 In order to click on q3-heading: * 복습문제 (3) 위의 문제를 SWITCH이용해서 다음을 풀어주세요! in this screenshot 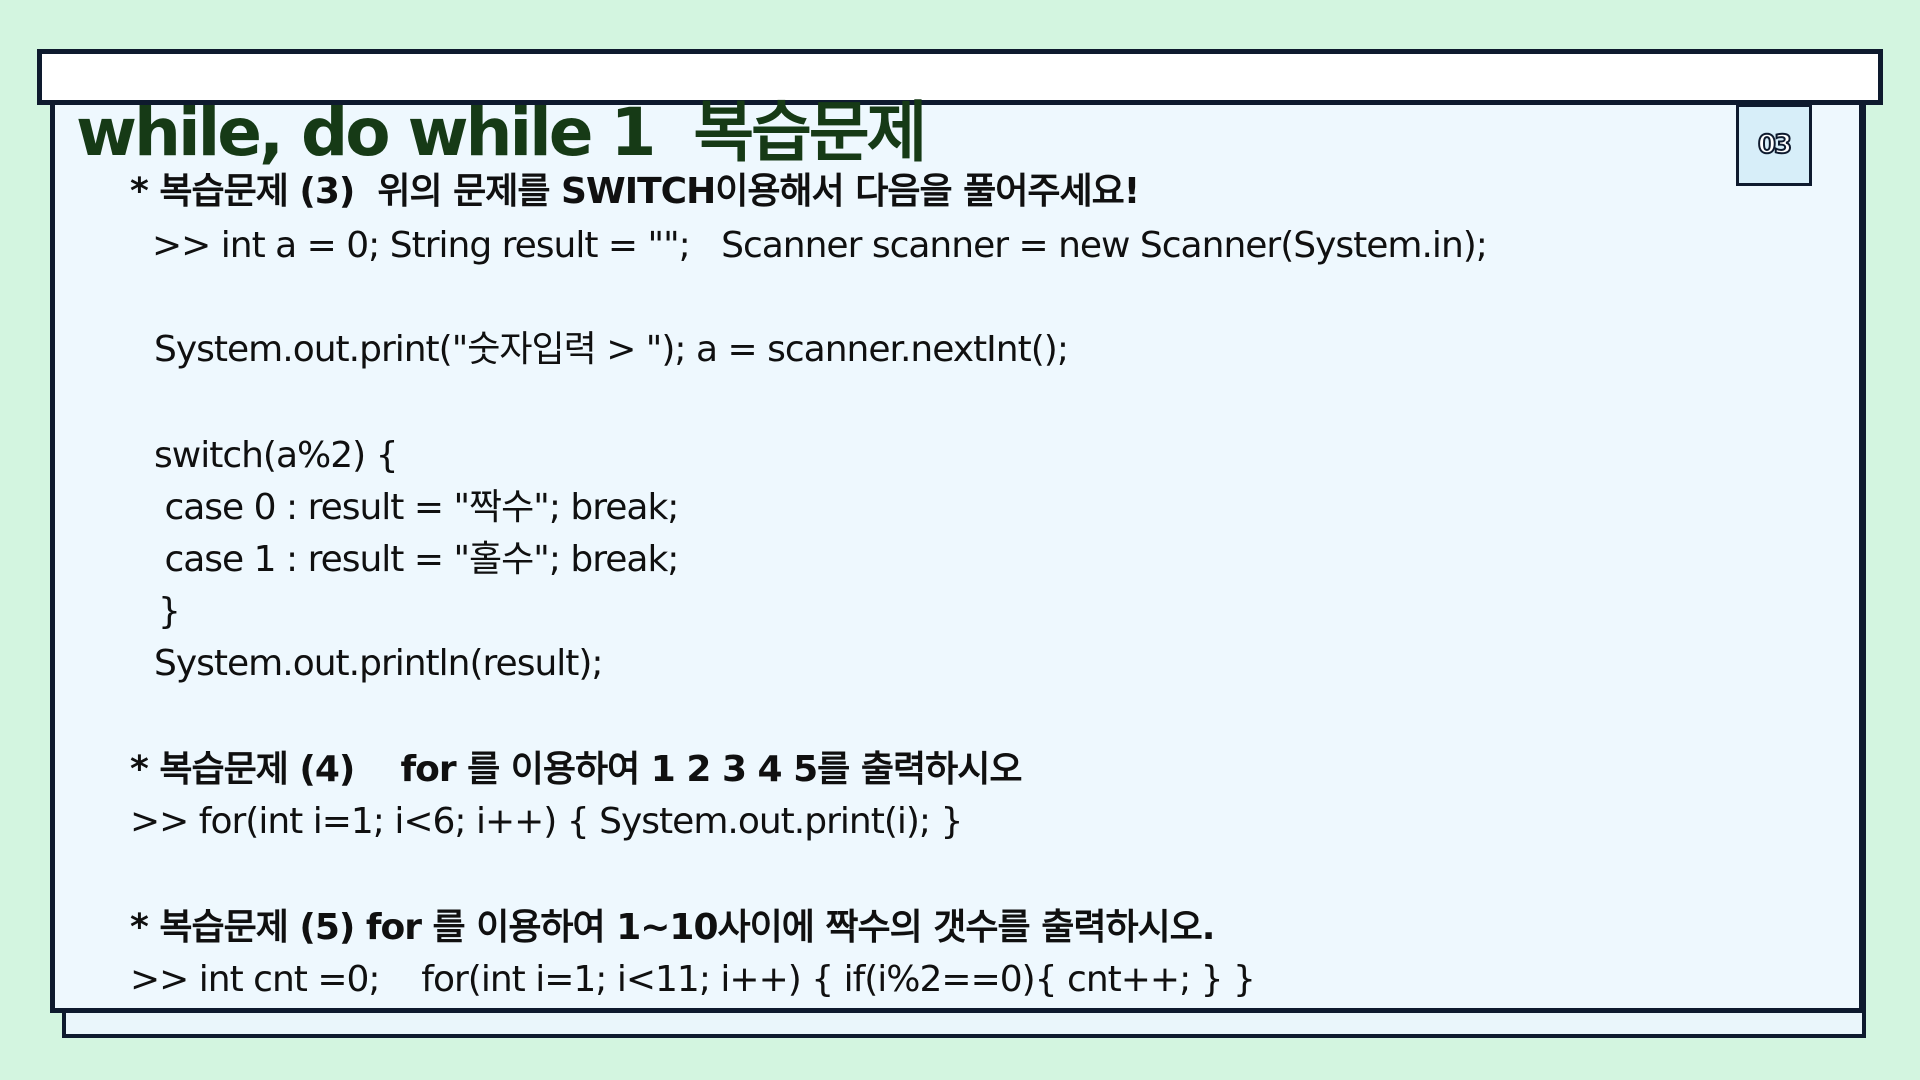, I will do `click(635, 191)`.